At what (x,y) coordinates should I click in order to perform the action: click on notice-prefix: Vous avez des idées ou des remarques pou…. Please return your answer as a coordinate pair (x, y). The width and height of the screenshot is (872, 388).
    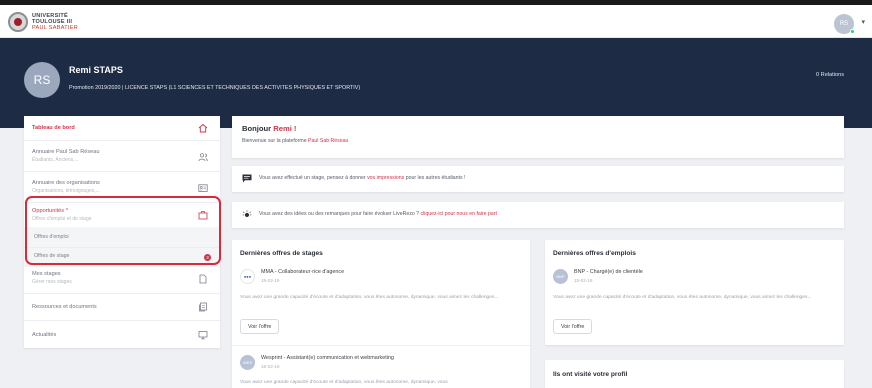
    Looking at the image, I should click on (339, 214).